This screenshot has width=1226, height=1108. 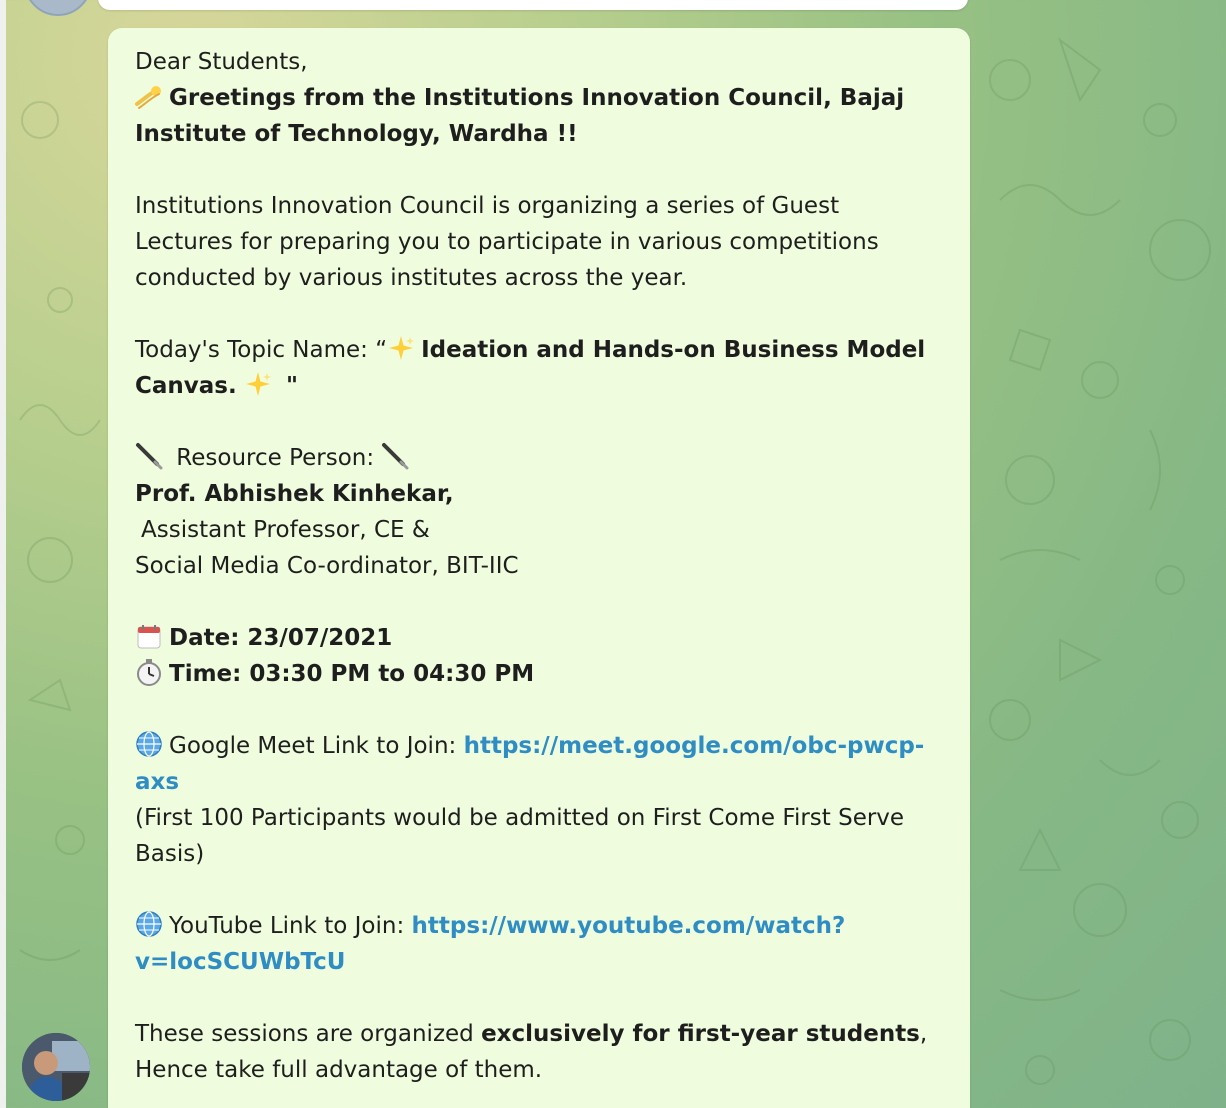 What do you see at coordinates (535, 638) in the screenshot?
I see `date-line: Date: 23/07/2021` at bounding box center [535, 638].